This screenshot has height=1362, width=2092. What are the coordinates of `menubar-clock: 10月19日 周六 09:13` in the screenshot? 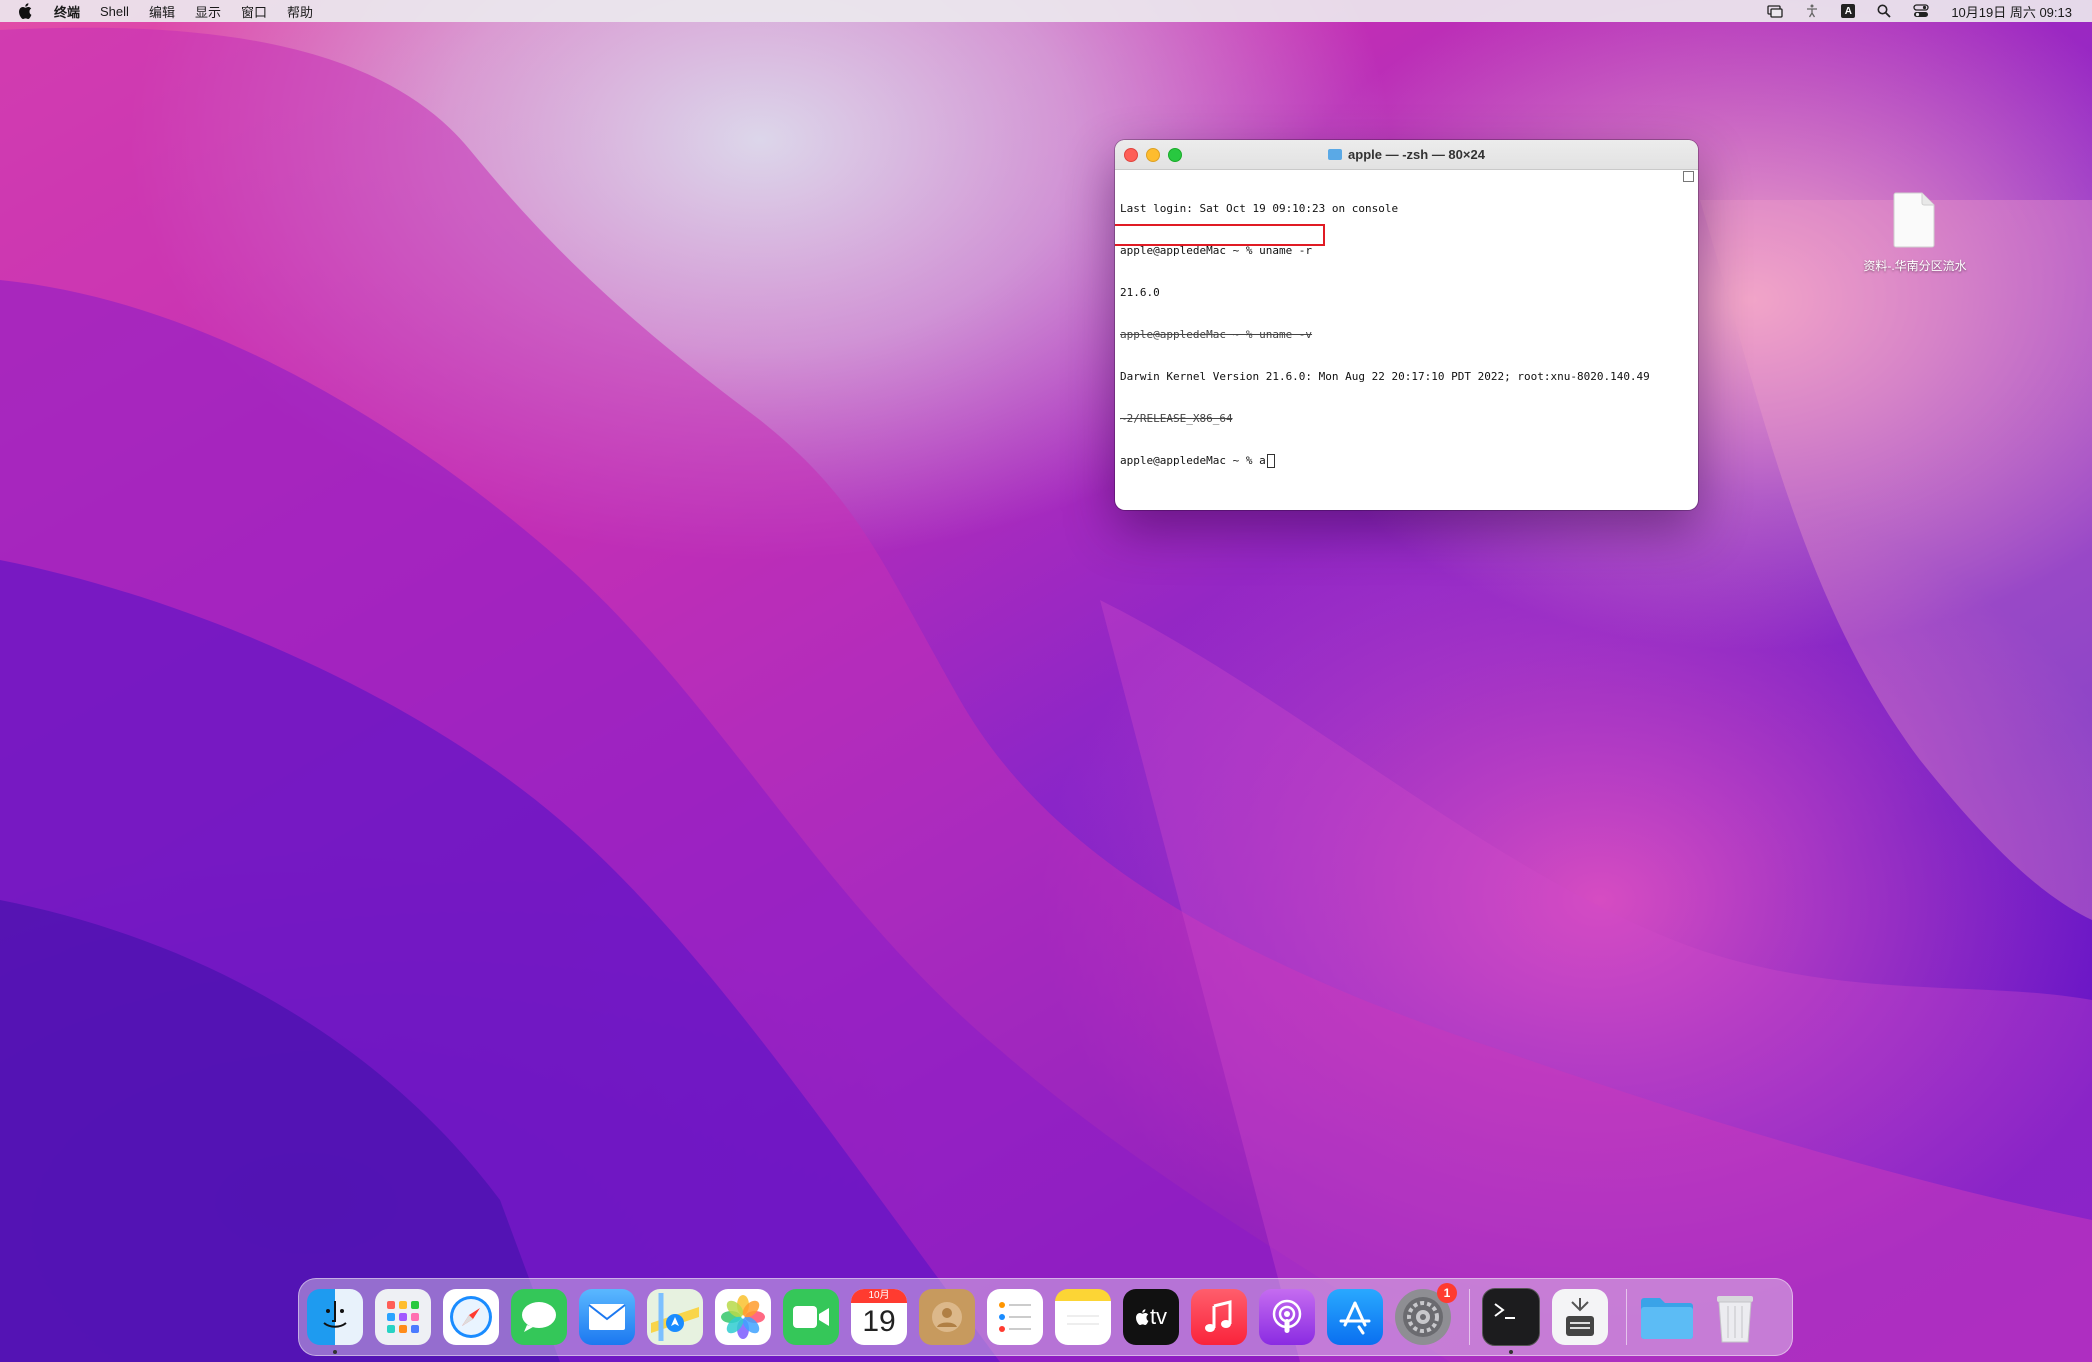 It's located at (2011, 11).